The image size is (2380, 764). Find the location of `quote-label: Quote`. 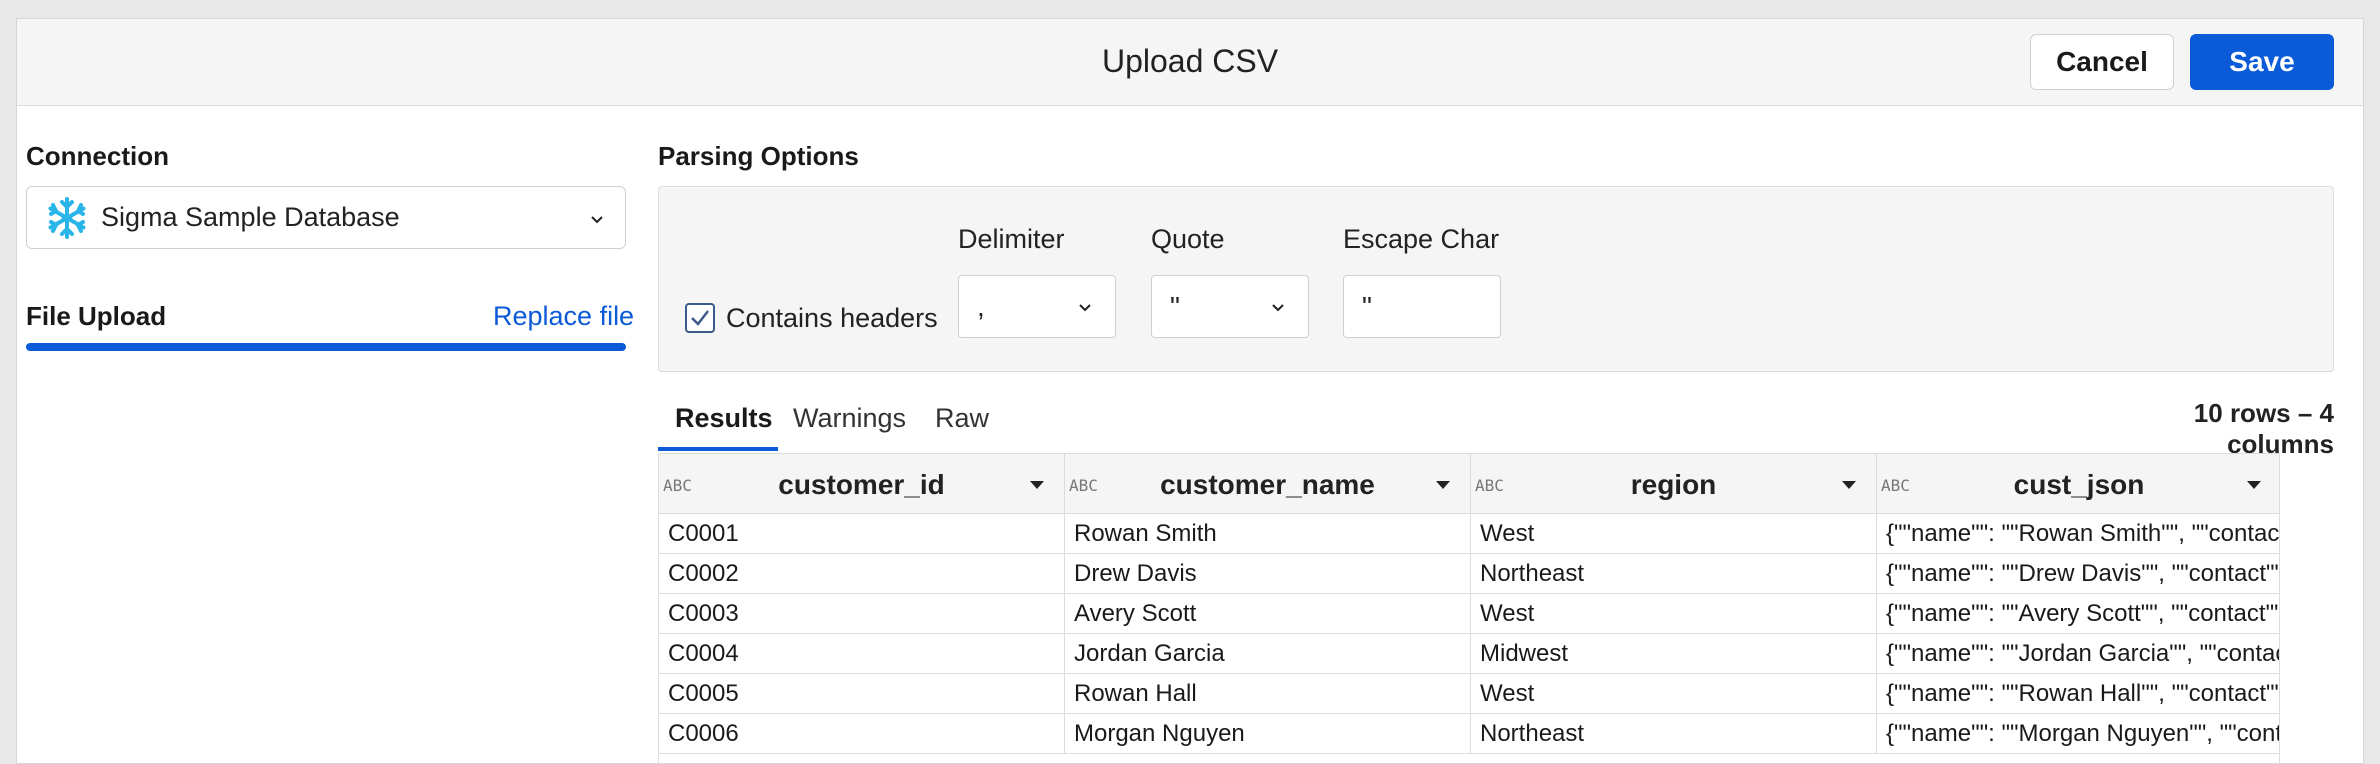

quote-label: Quote is located at coordinates (1188, 239).